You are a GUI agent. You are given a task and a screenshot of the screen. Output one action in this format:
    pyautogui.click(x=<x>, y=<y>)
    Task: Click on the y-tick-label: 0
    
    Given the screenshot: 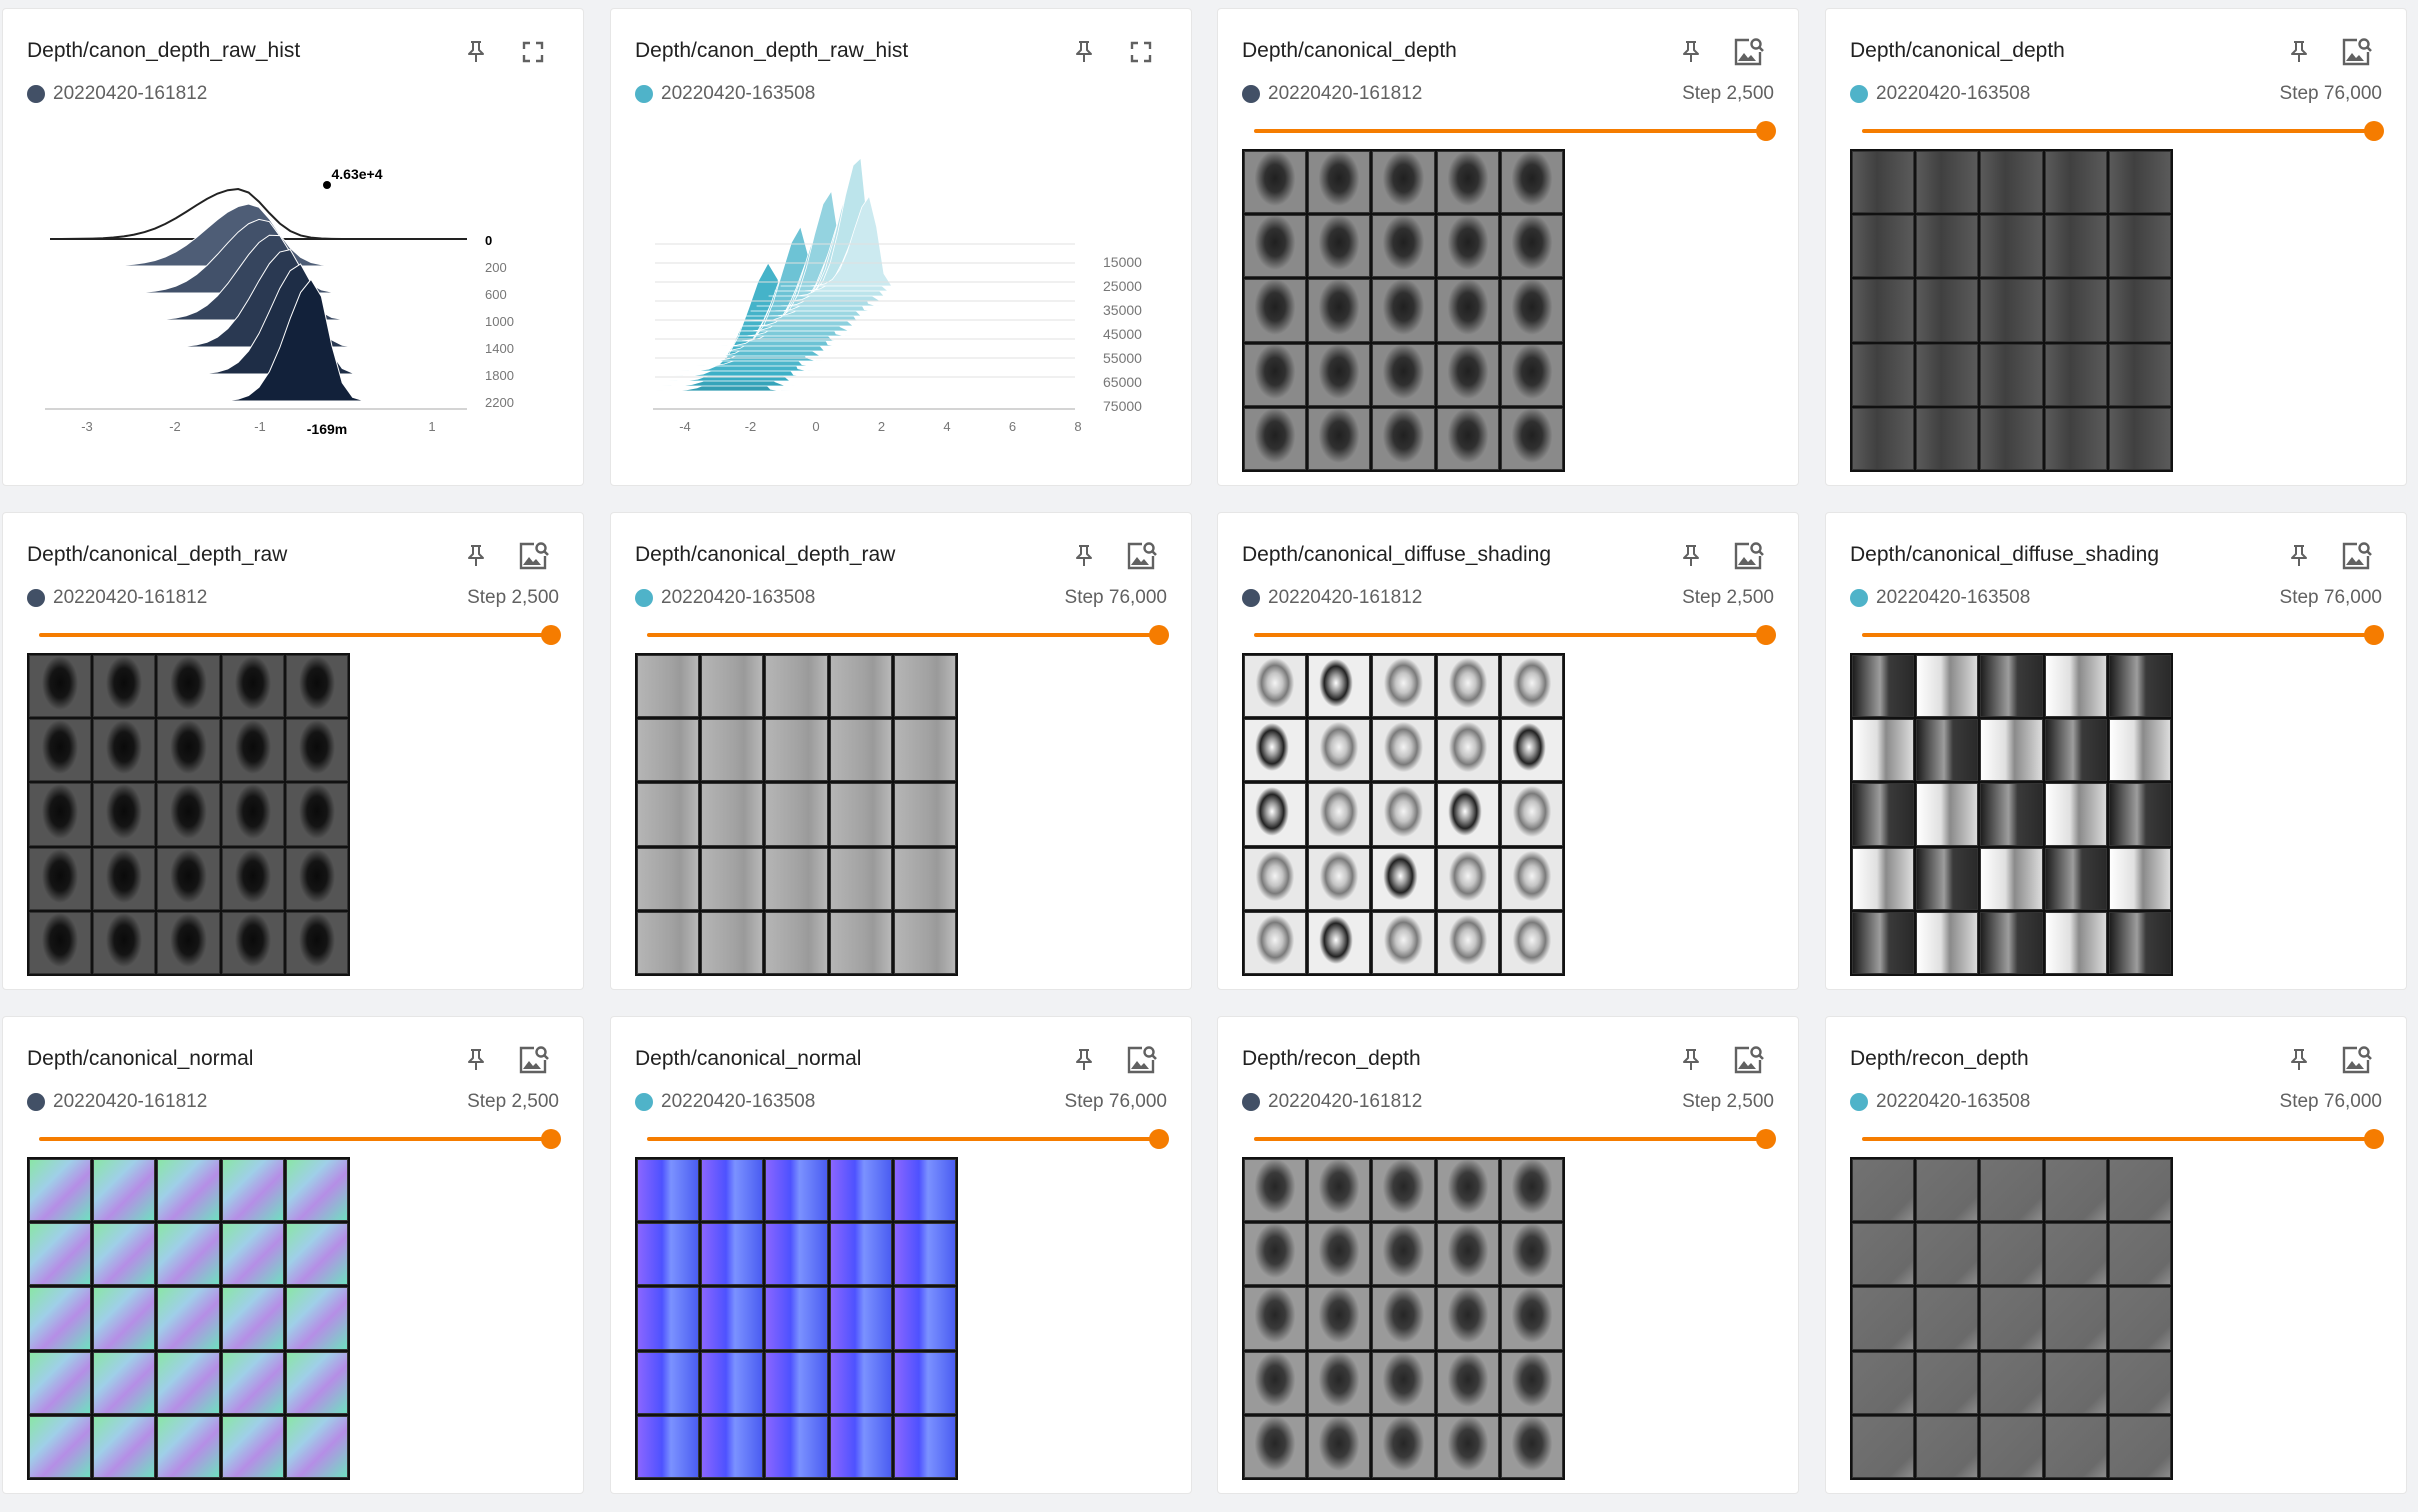 What is the action you would take?
    pyautogui.click(x=488, y=240)
    